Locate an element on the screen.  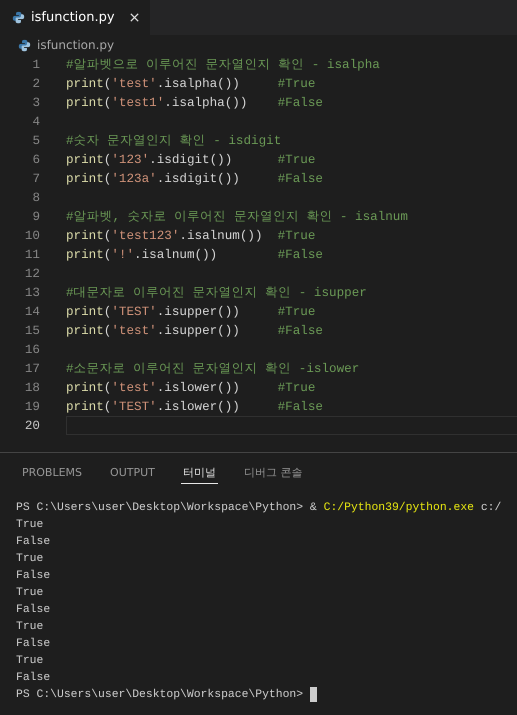
terminal-line: PS C:\Users\user\Desktop\Workspace\Python> & C:/Python39/python.exe c:/ is located at coordinates (259, 508).